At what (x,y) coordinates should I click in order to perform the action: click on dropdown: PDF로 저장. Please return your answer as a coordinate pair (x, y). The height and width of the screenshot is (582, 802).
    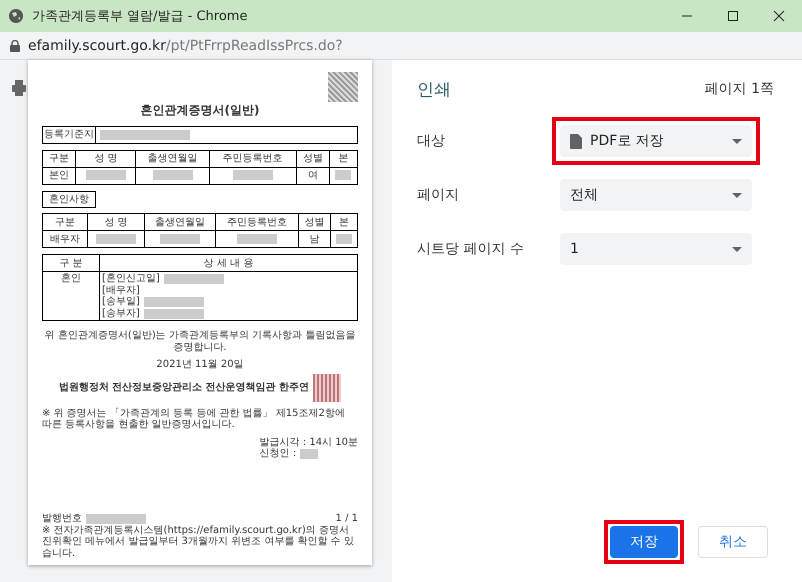
    Looking at the image, I should click on (656, 141).